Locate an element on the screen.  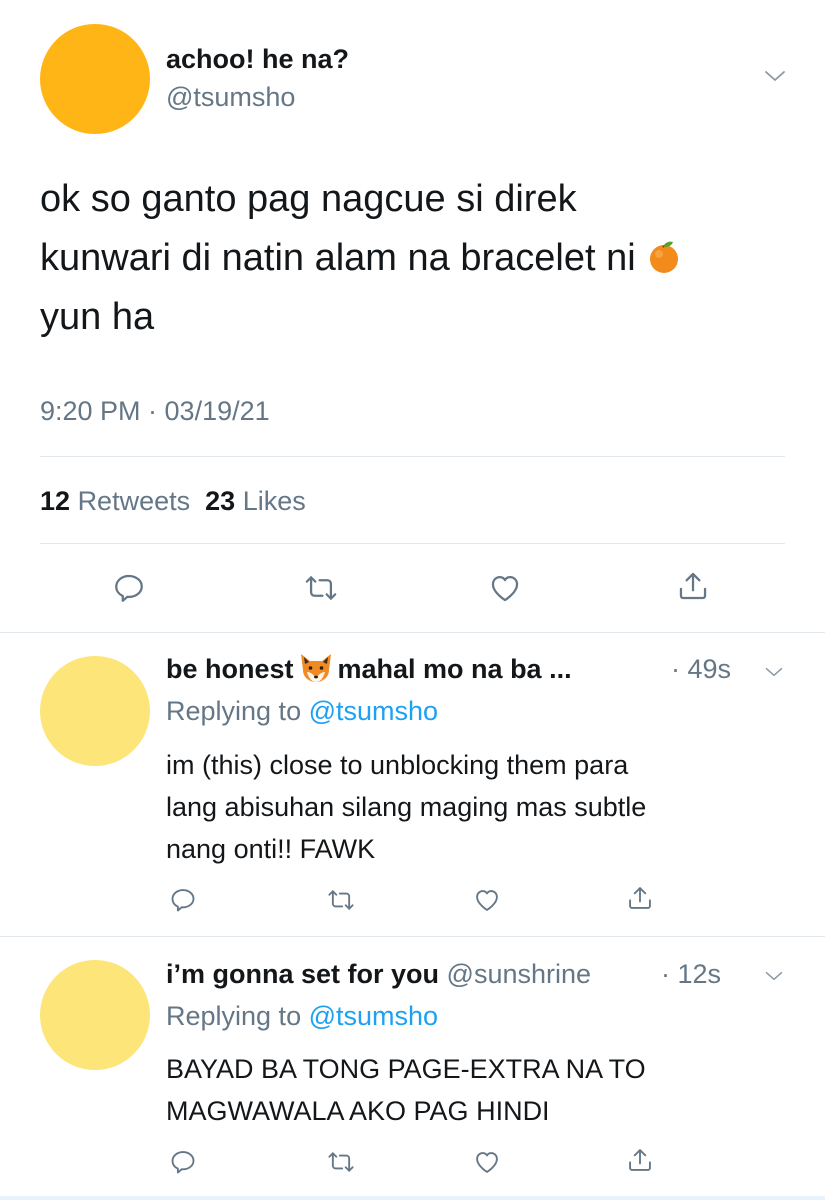
tweet-timestamp: 9:20 PM · 03/19/21 is located at coordinates (155, 411).